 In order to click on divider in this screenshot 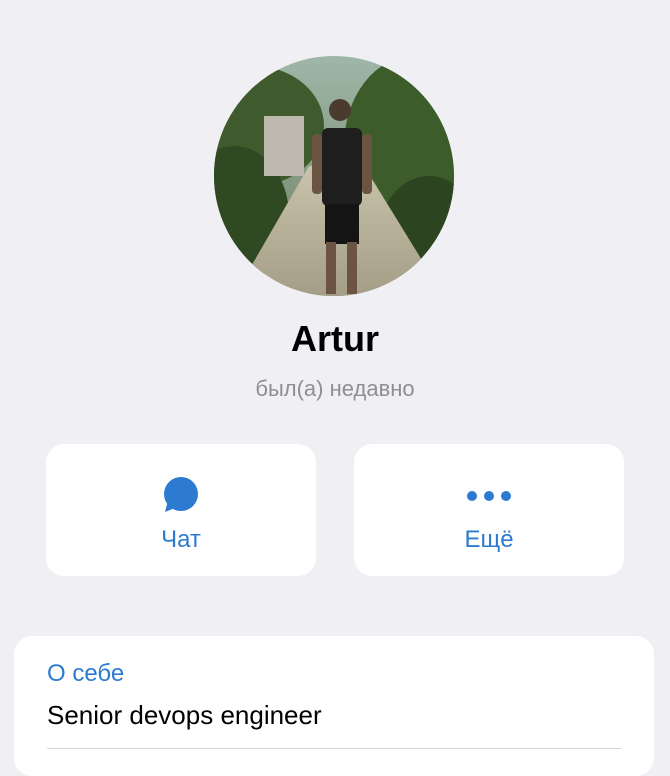, I will do `click(334, 748)`.